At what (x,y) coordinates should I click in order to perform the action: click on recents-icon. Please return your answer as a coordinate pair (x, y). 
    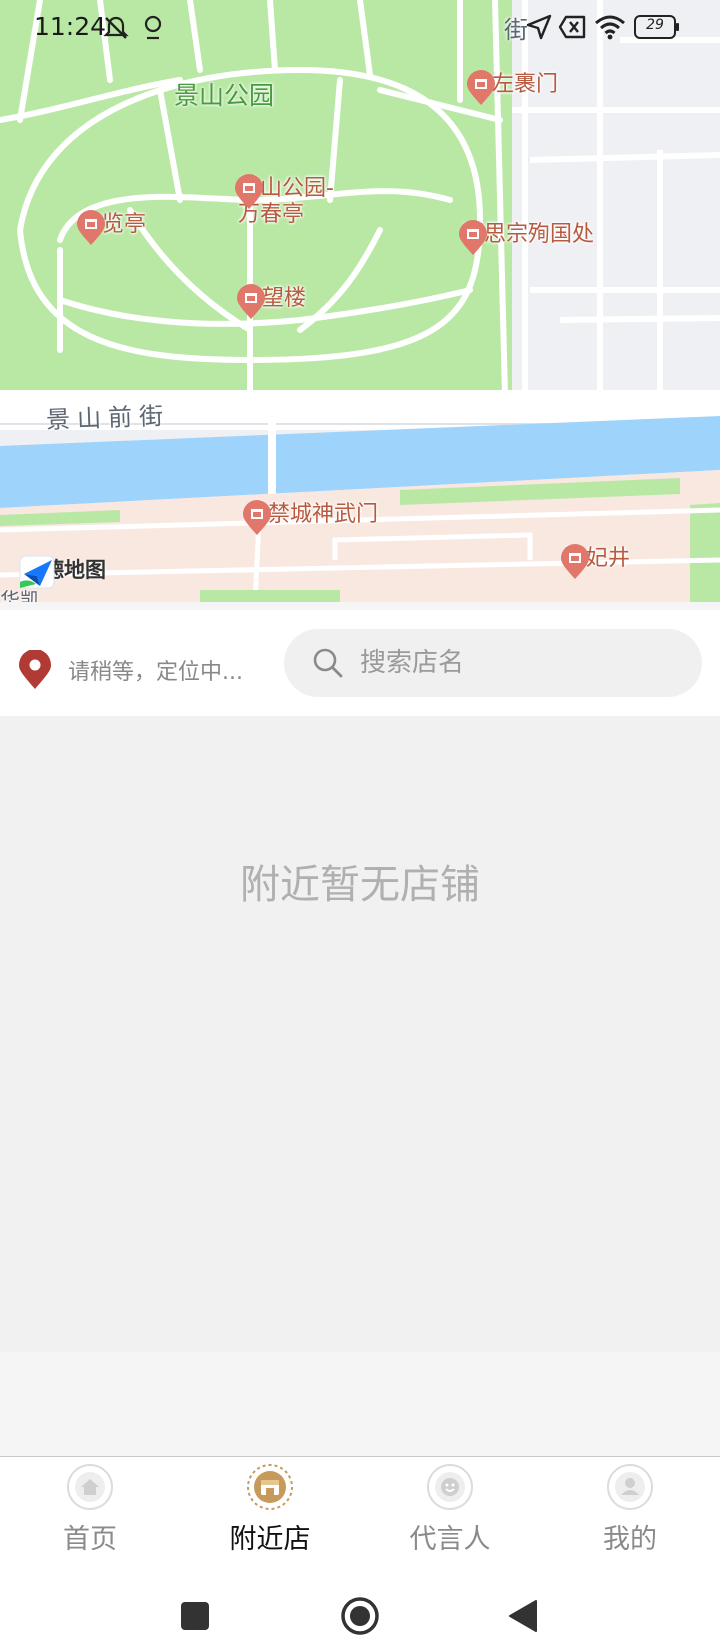
    Looking at the image, I should click on (195, 1616).